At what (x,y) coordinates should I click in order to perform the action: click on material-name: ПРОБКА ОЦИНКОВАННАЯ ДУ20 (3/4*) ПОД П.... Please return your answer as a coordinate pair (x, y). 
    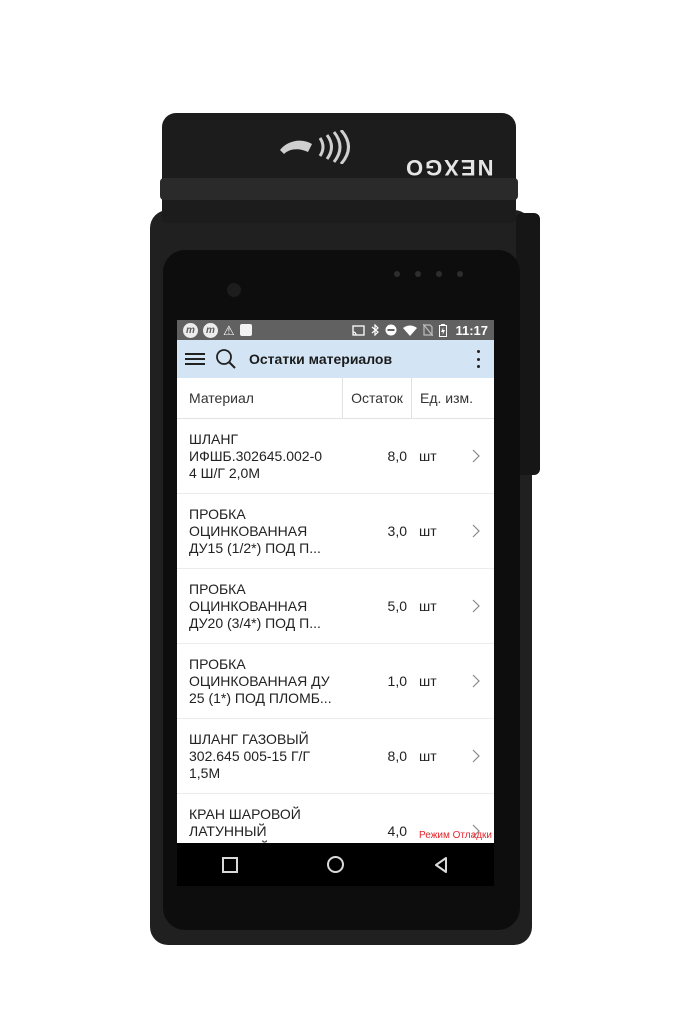
    Looking at the image, I should click on (255, 605).